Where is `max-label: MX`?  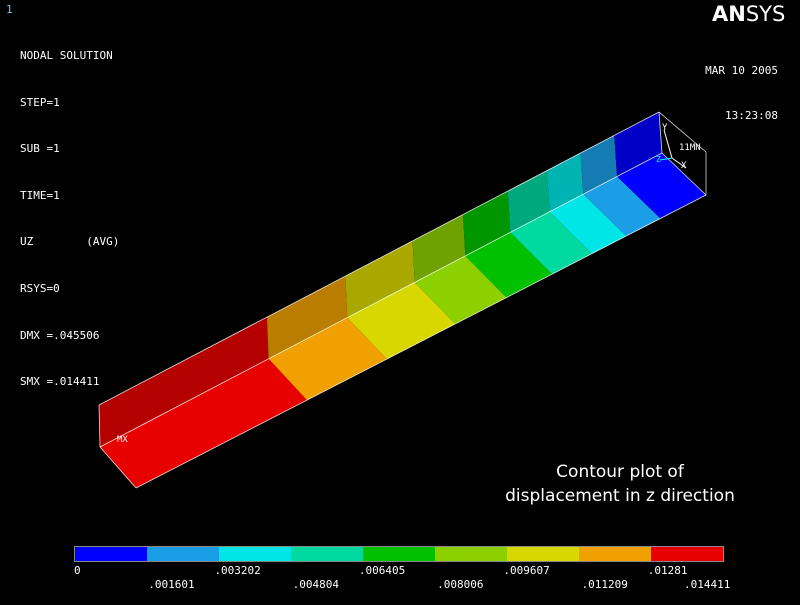
max-label: MX is located at coordinates (122, 440).